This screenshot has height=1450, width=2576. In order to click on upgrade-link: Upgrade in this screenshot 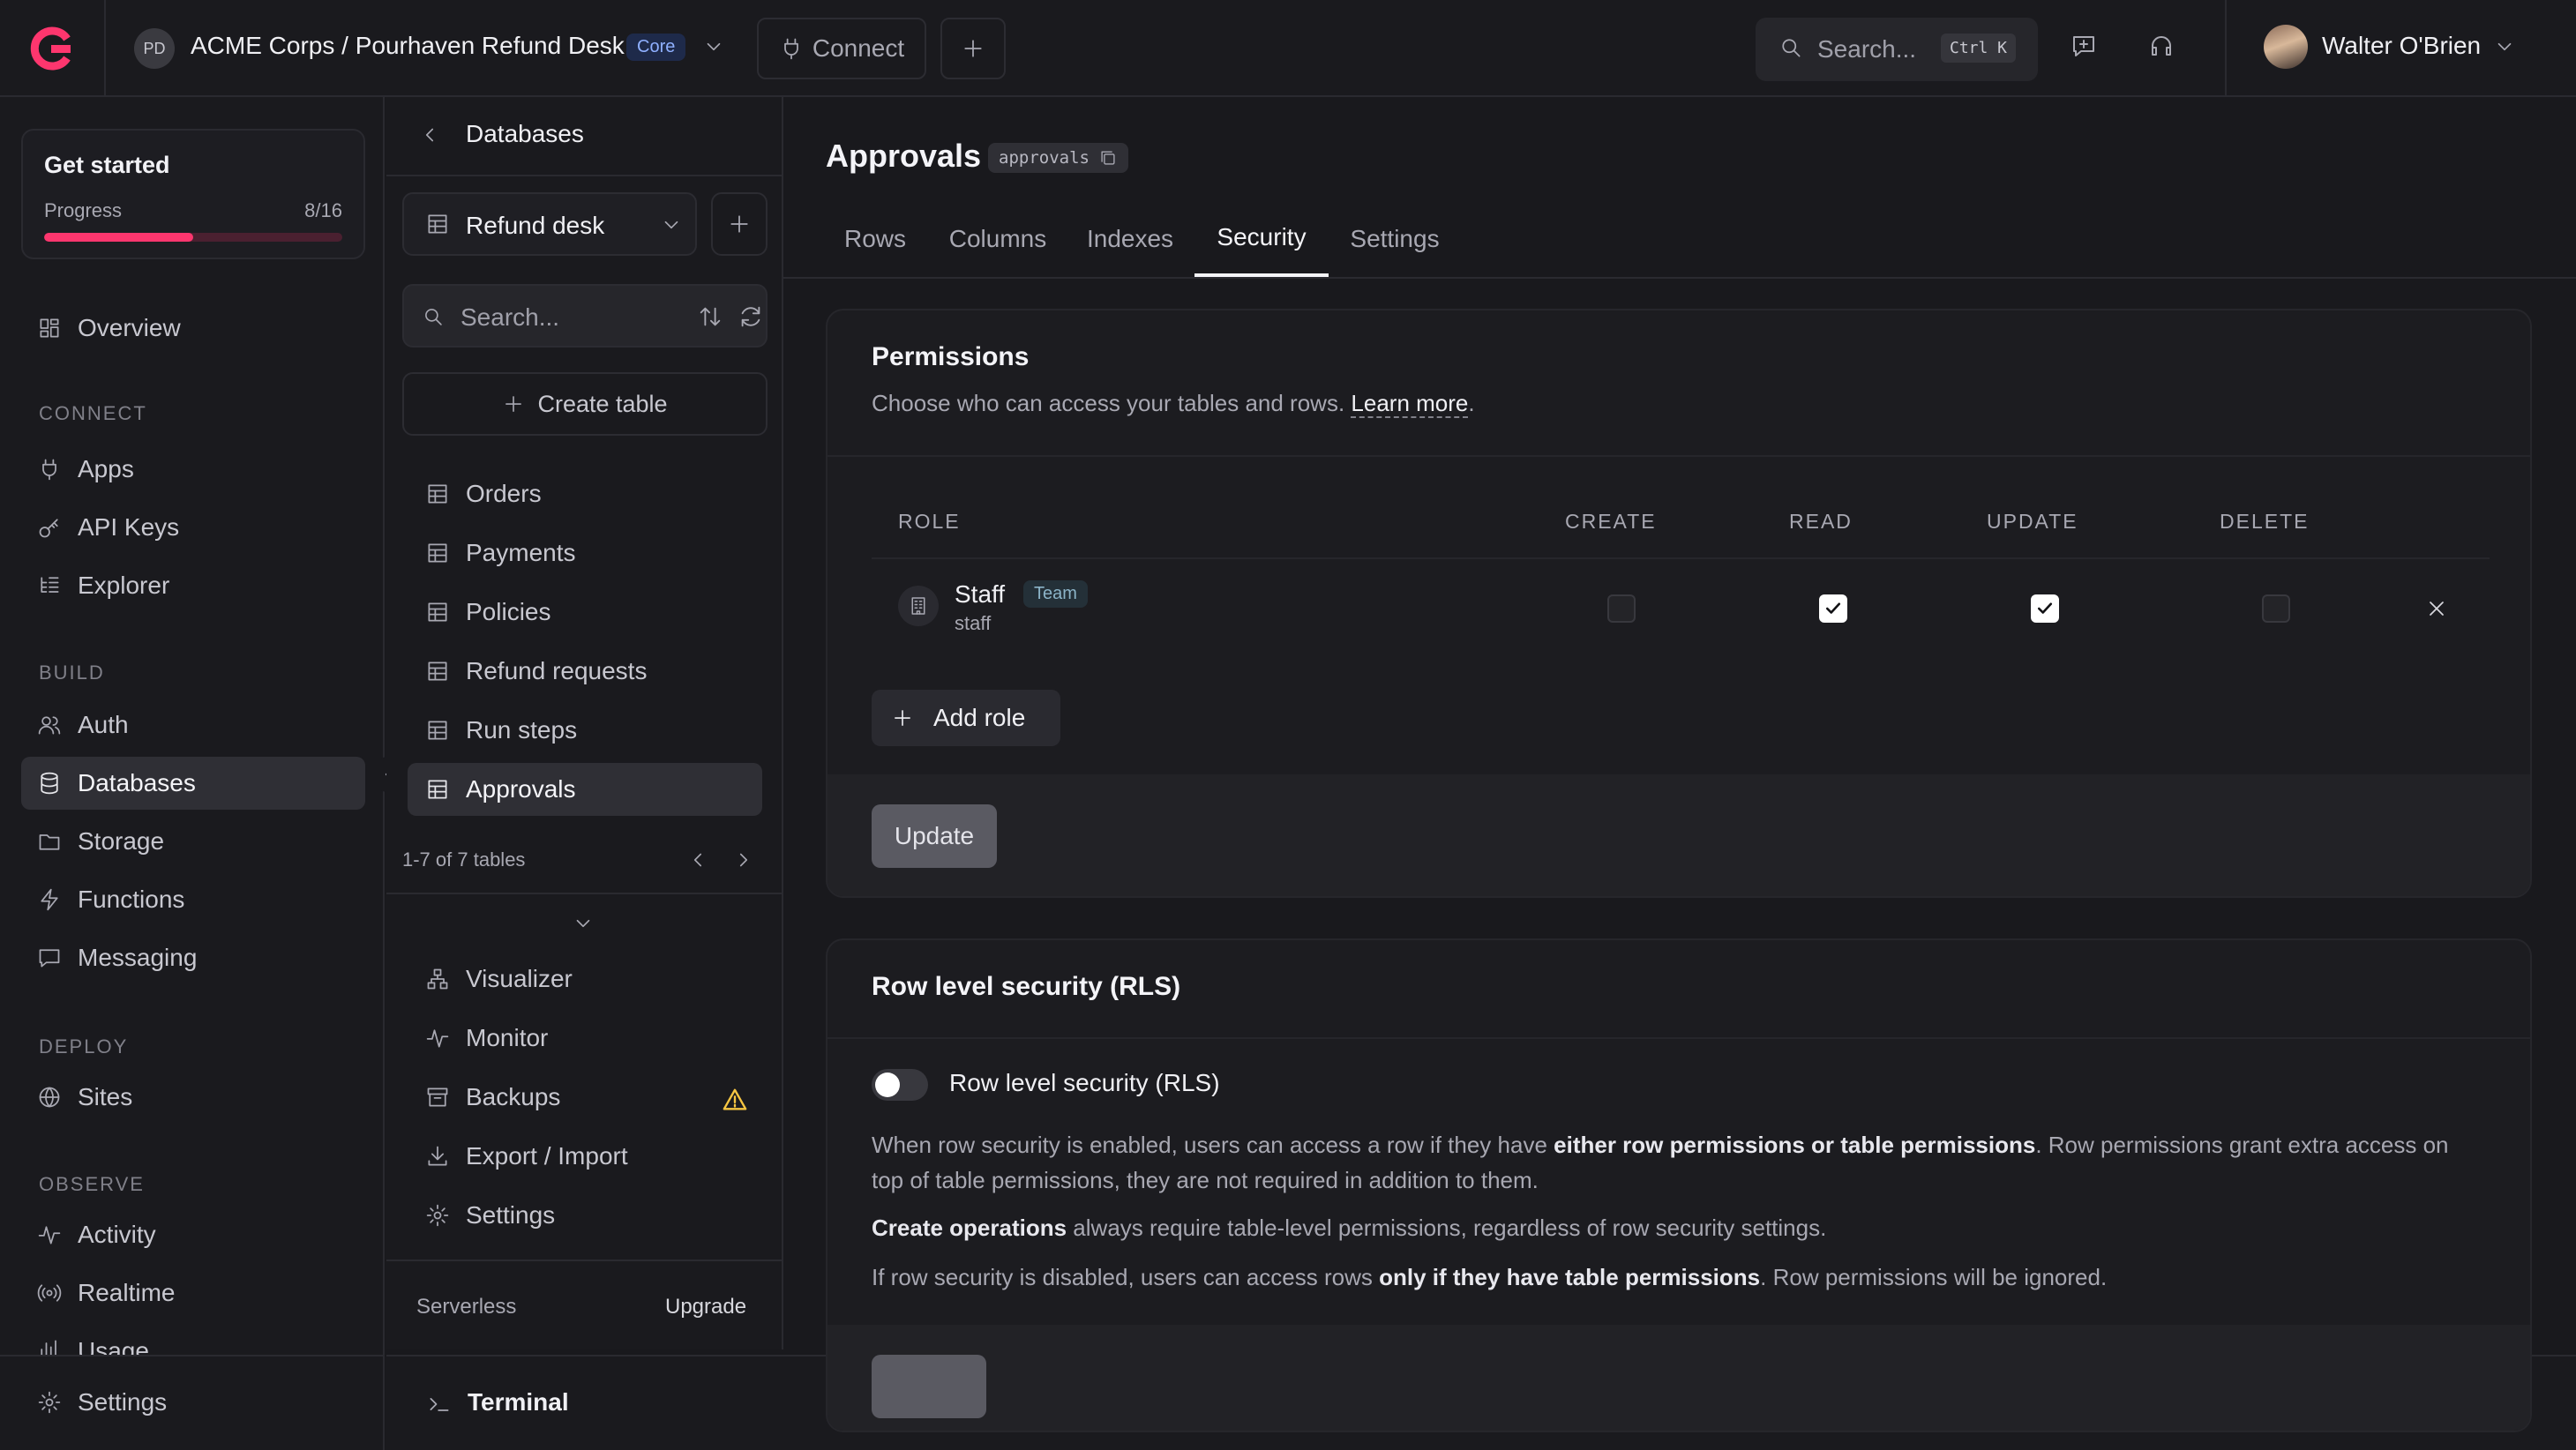, I will do `click(705, 1307)`.